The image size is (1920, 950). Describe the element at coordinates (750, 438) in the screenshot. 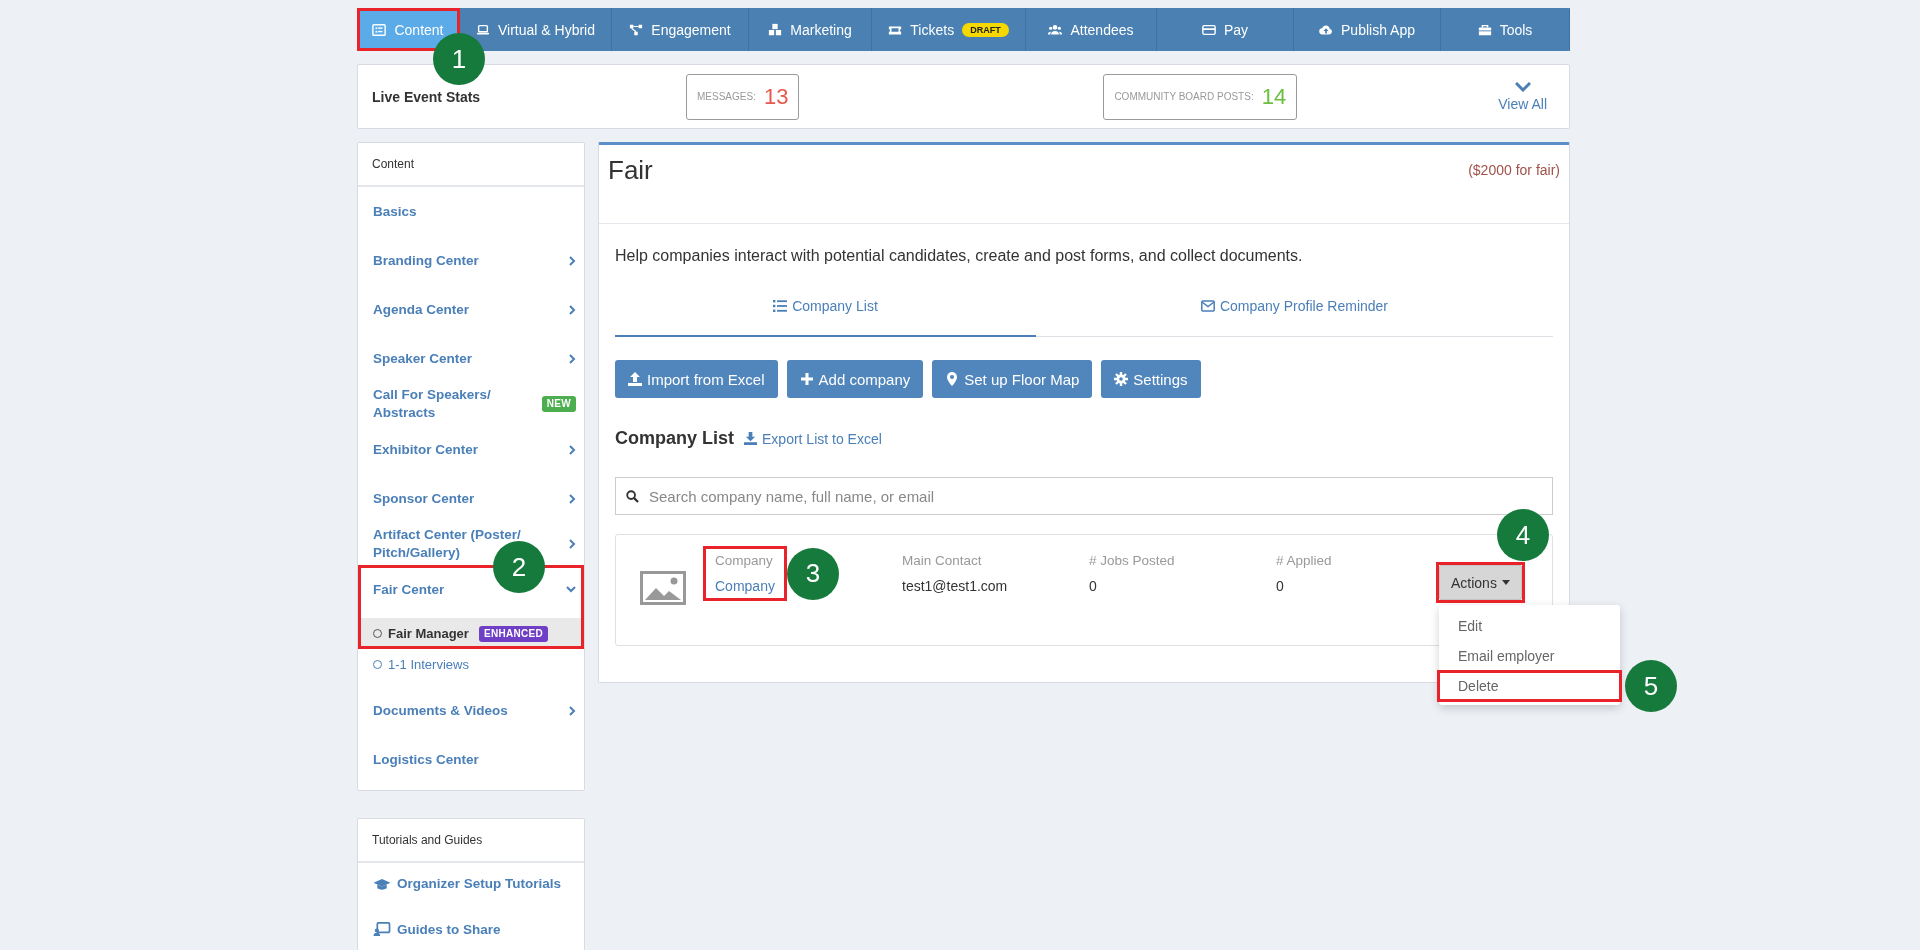

I see `download-icon` at that location.